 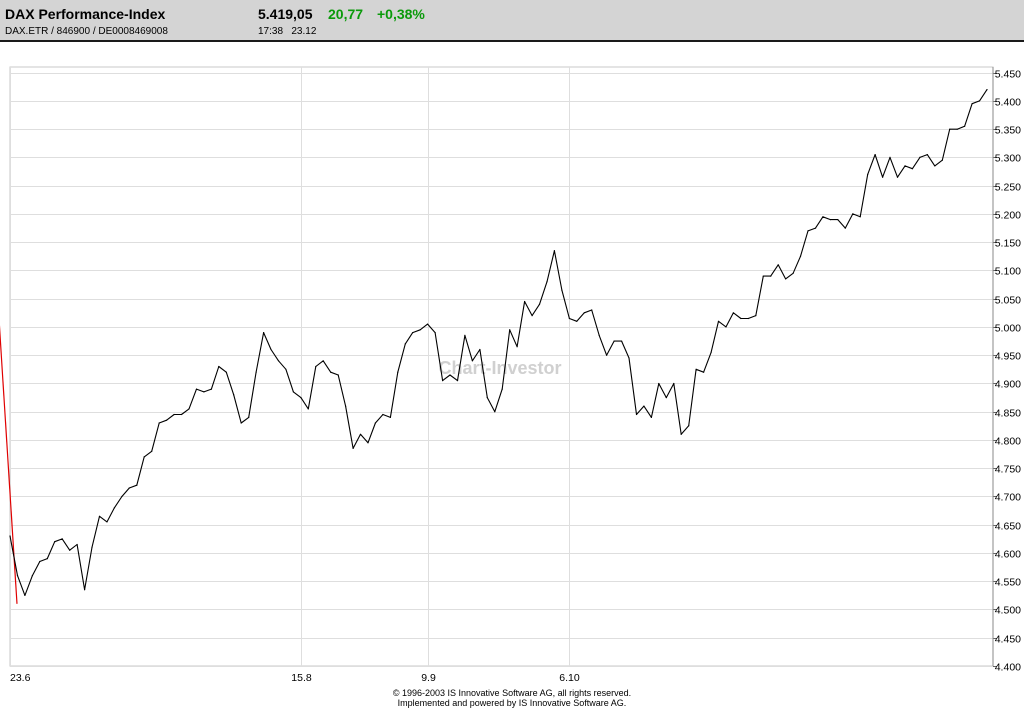 What do you see at coordinates (1008, 75) in the screenshot?
I see `y-tick-label: 5.450` at bounding box center [1008, 75].